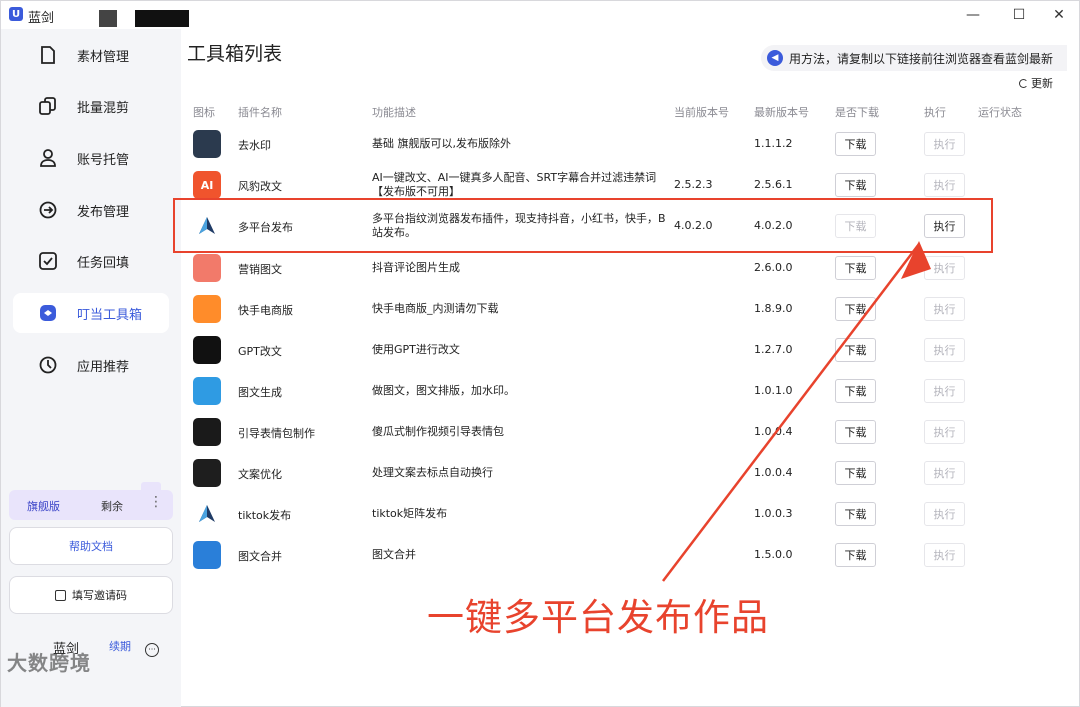 Image resolution: width=1080 pixels, height=707 pixels. Describe the element at coordinates (540, 15) in the screenshot. I see `title-bar: U 蓝剑 — ☐ ✕` at that location.